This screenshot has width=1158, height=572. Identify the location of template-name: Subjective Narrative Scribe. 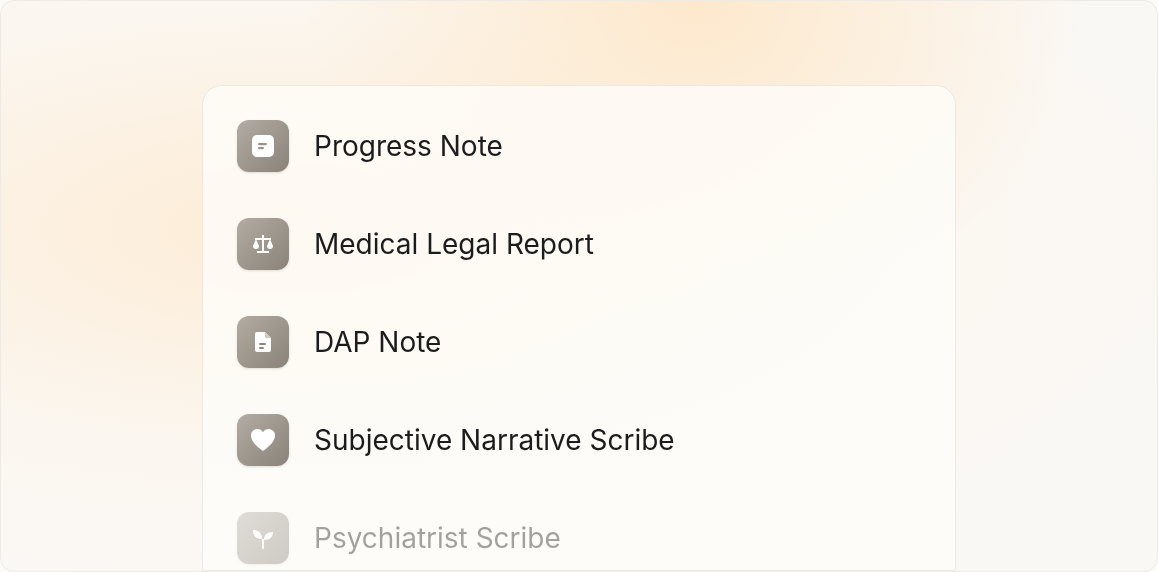
(494, 440).